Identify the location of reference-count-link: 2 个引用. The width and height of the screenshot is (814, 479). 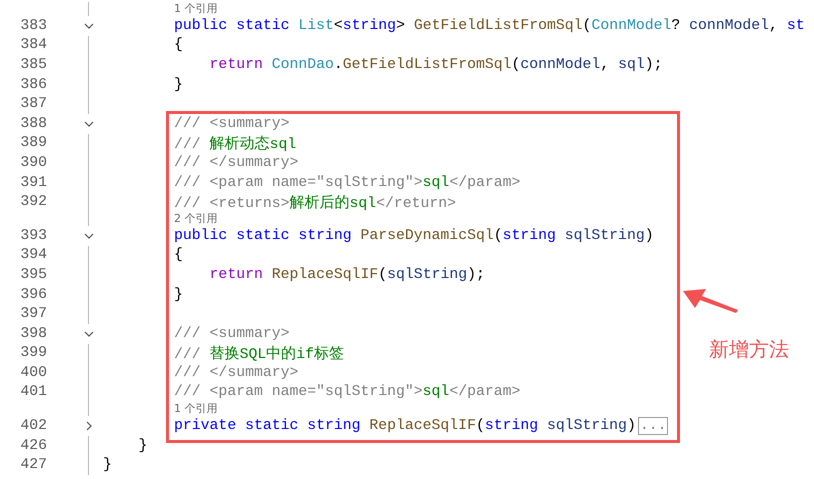
(196, 218).